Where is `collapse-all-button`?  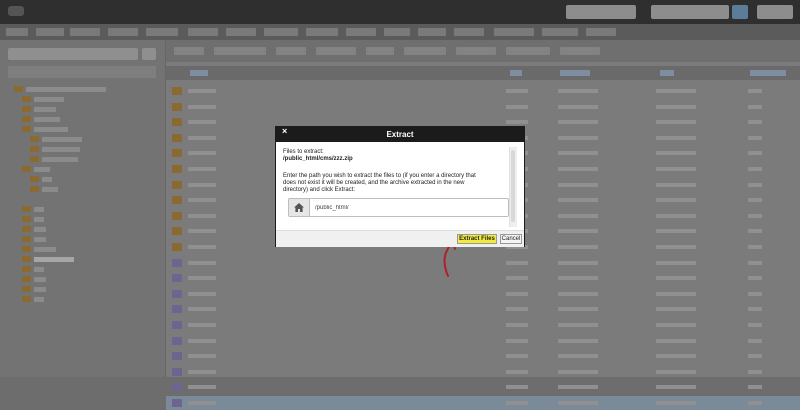
collapse-all-button is located at coordinates (82, 72).